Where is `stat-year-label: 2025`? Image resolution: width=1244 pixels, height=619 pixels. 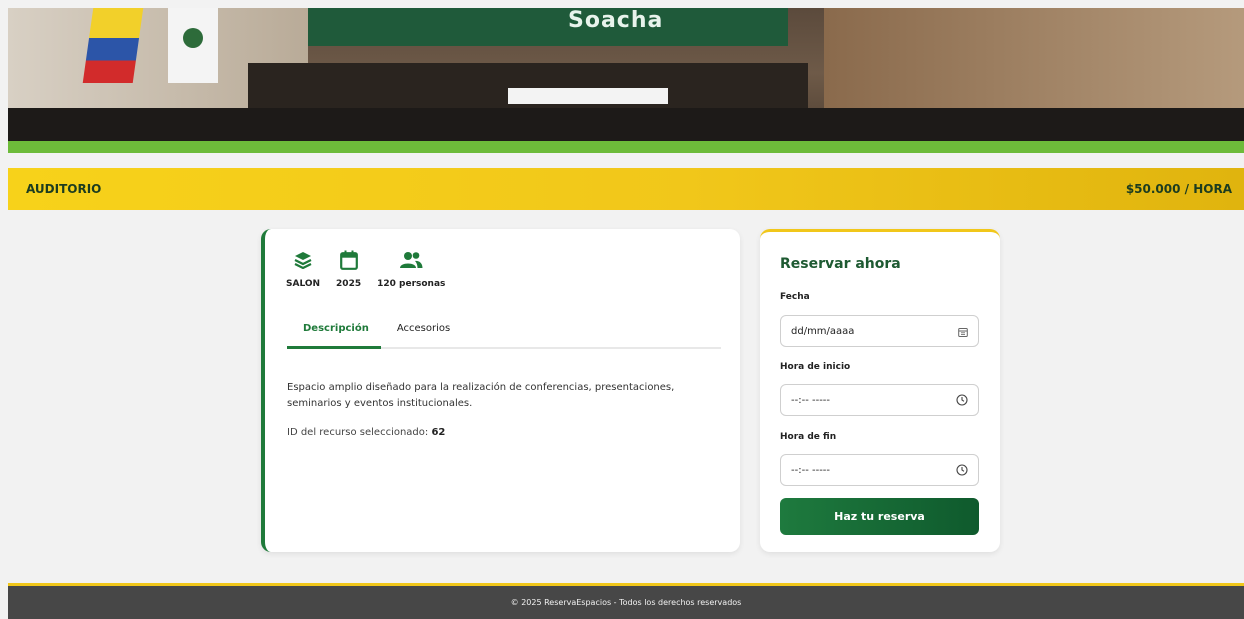 stat-year-label: 2025 is located at coordinates (349, 284).